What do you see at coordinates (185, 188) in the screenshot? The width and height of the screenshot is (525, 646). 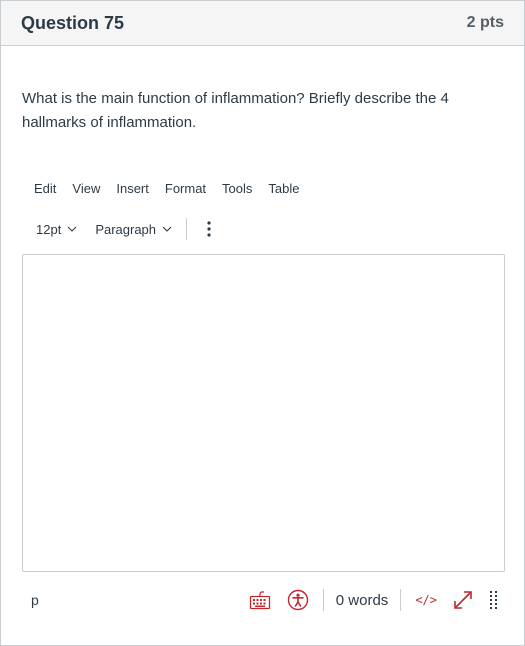 I see `menu-format: Format` at bounding box center [185, 188].